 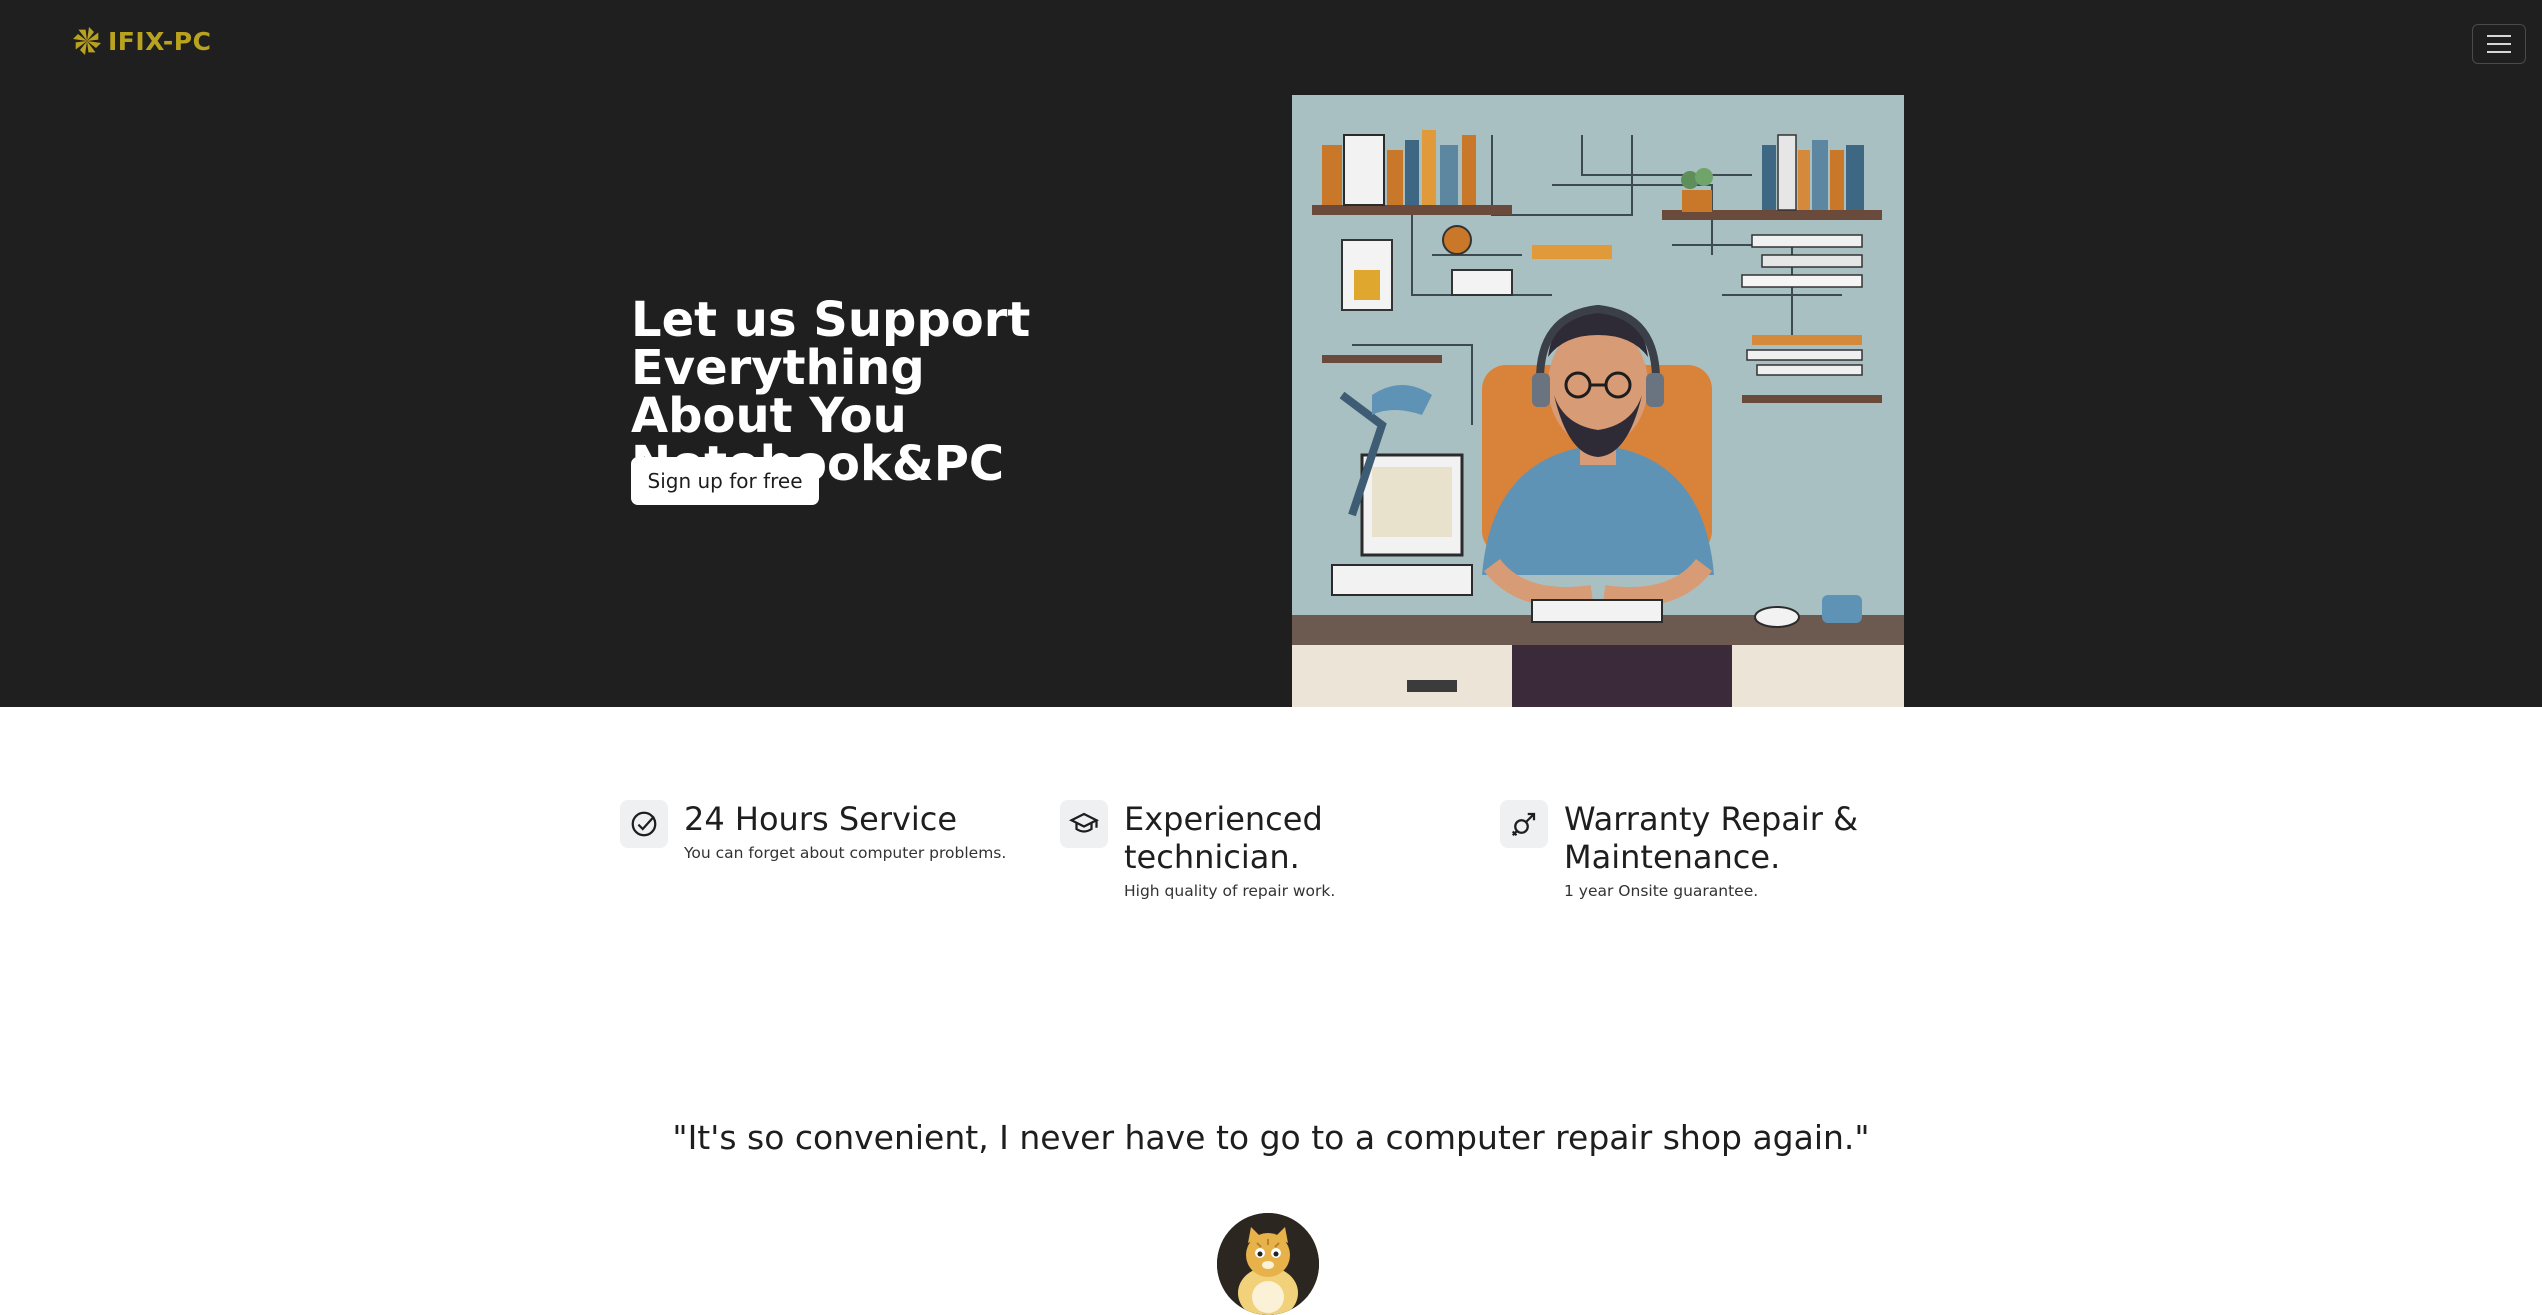 I want to click on cat-avatar, so click(x=1268, y=1264).